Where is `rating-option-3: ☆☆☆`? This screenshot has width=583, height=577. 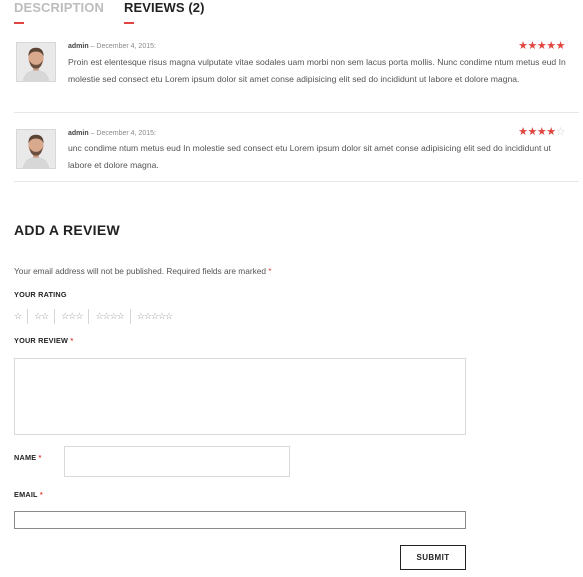
rating-option-3: ☆☆☆ is located at coordinates (71, 316).